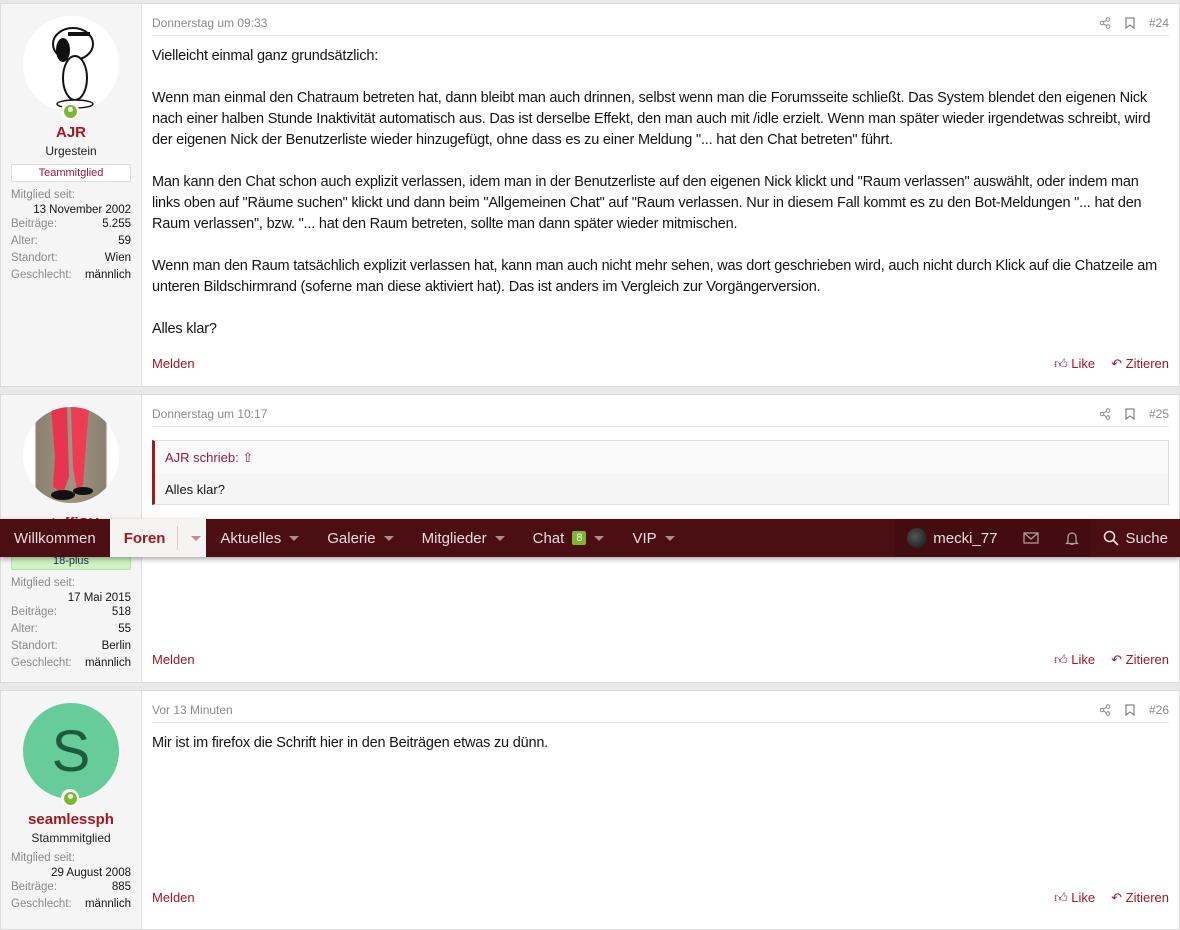  Describe the element at coordinates (116, 224) in the screenshot. I see `stat-posts: 5.255` at that location.